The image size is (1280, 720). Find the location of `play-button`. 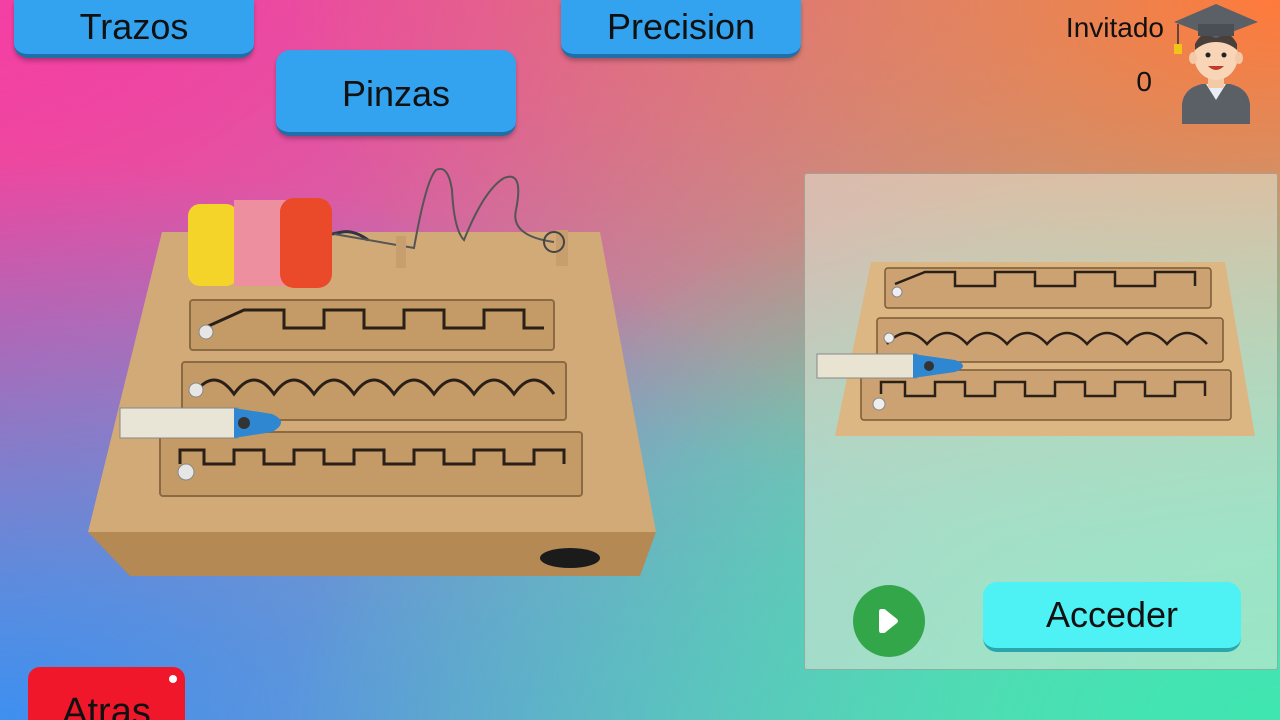

play-button is located at coordinates (889, 621).